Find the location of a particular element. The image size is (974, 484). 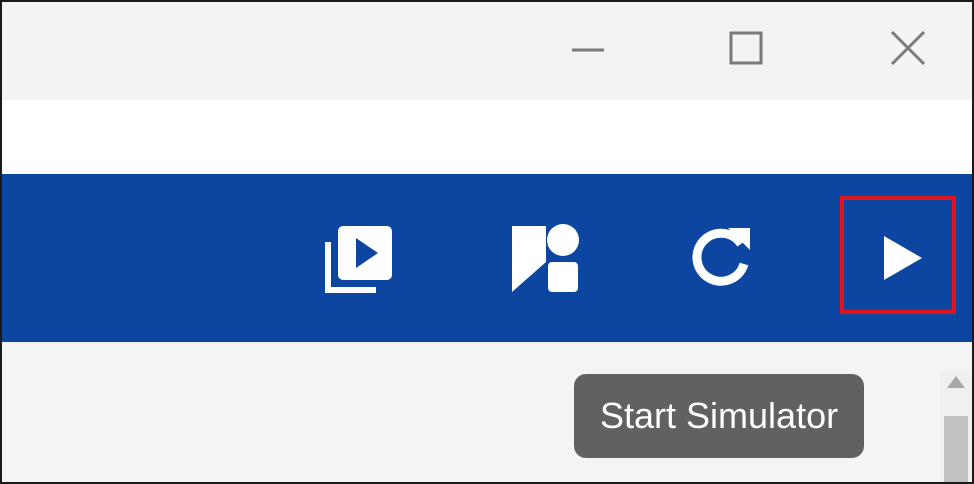

scroll-up-arrow-icon is located at coordinates (956, 382).